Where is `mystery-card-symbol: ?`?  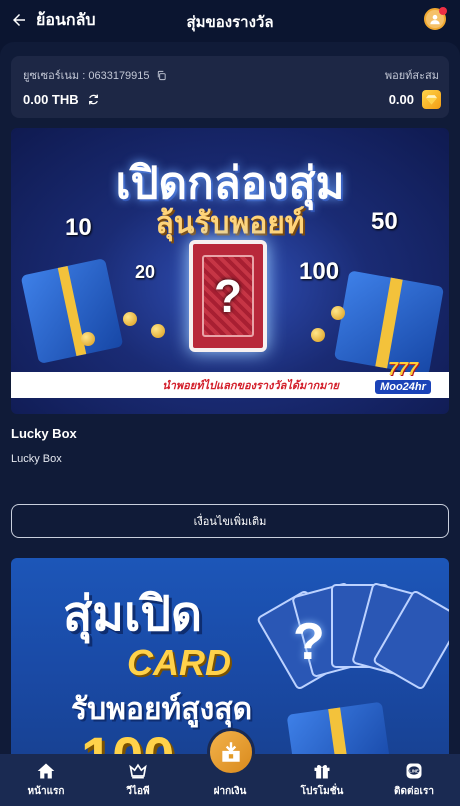 mystery-card-symbol: ? is located at coordinates (228, 296).